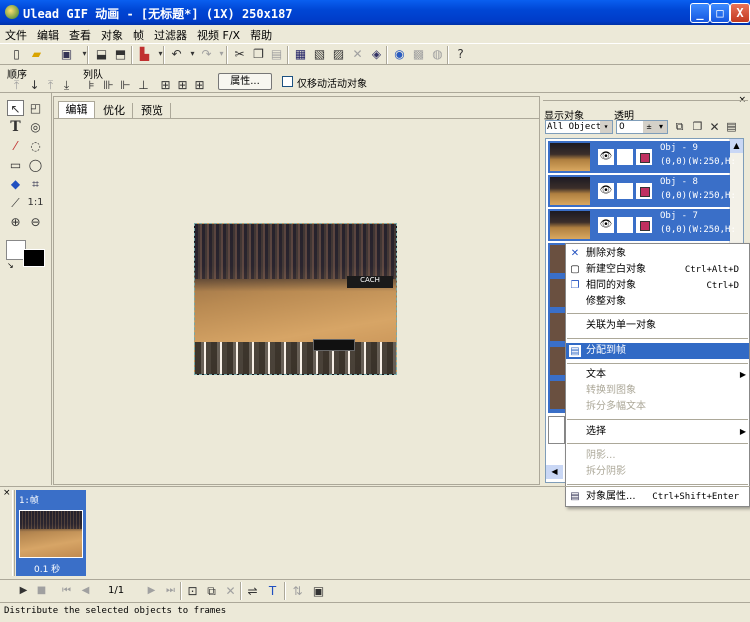 Image resolution: width=750 pixels, height=622 pixels. I want to click on copy-icon: ❐, so click(258, 54).